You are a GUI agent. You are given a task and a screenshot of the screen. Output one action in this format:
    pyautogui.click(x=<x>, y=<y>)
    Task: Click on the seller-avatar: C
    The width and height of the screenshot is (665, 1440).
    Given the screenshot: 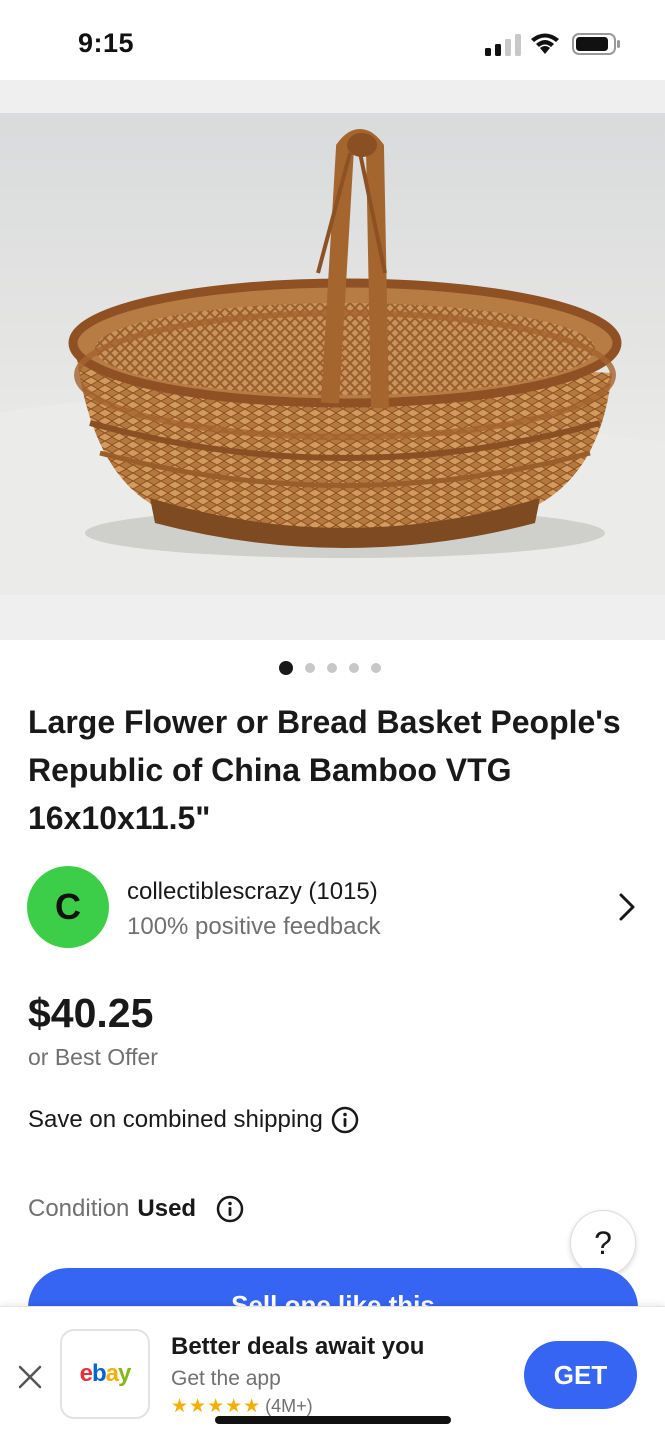 What is the action you would take?
    pyautogui.click(x=68, y=907)
    